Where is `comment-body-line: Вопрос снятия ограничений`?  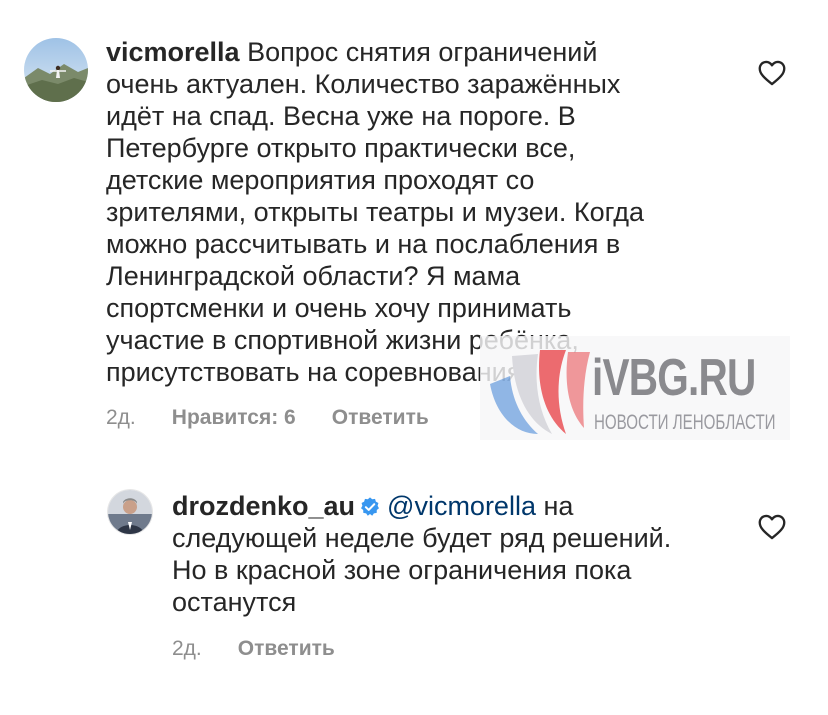 comment-body-line: Вопрос снятия ограничений is located at coordinates (422, 52).